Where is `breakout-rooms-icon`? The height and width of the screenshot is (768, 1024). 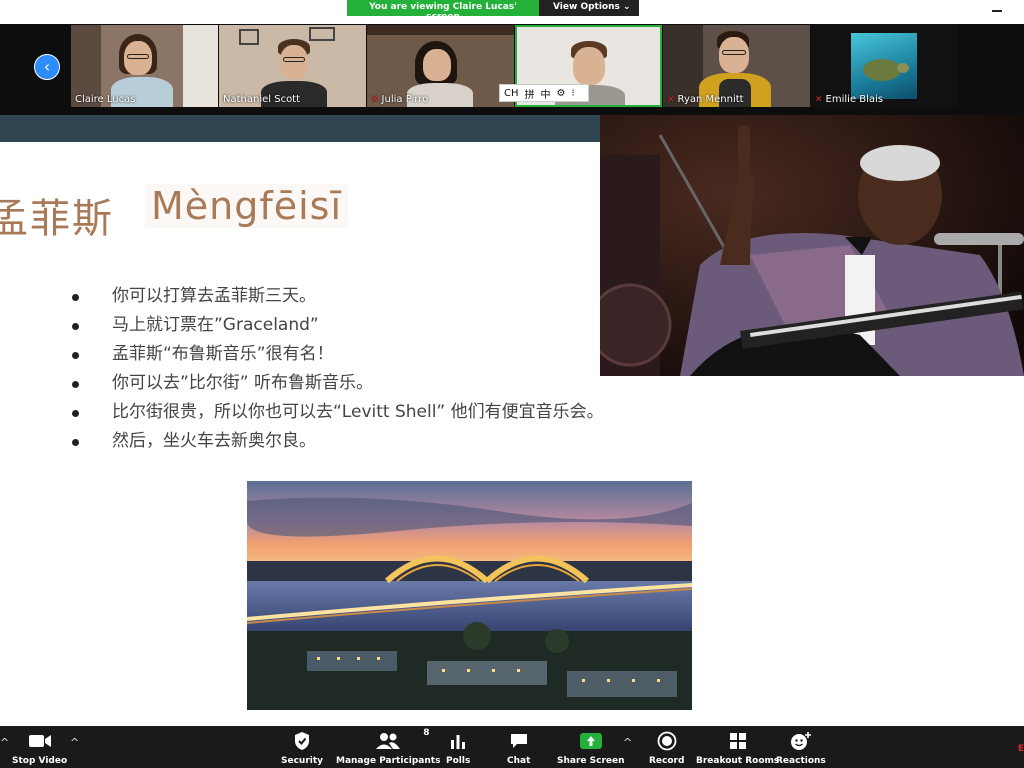
breakout-rooms-icon is located at coordinates (737, 741).